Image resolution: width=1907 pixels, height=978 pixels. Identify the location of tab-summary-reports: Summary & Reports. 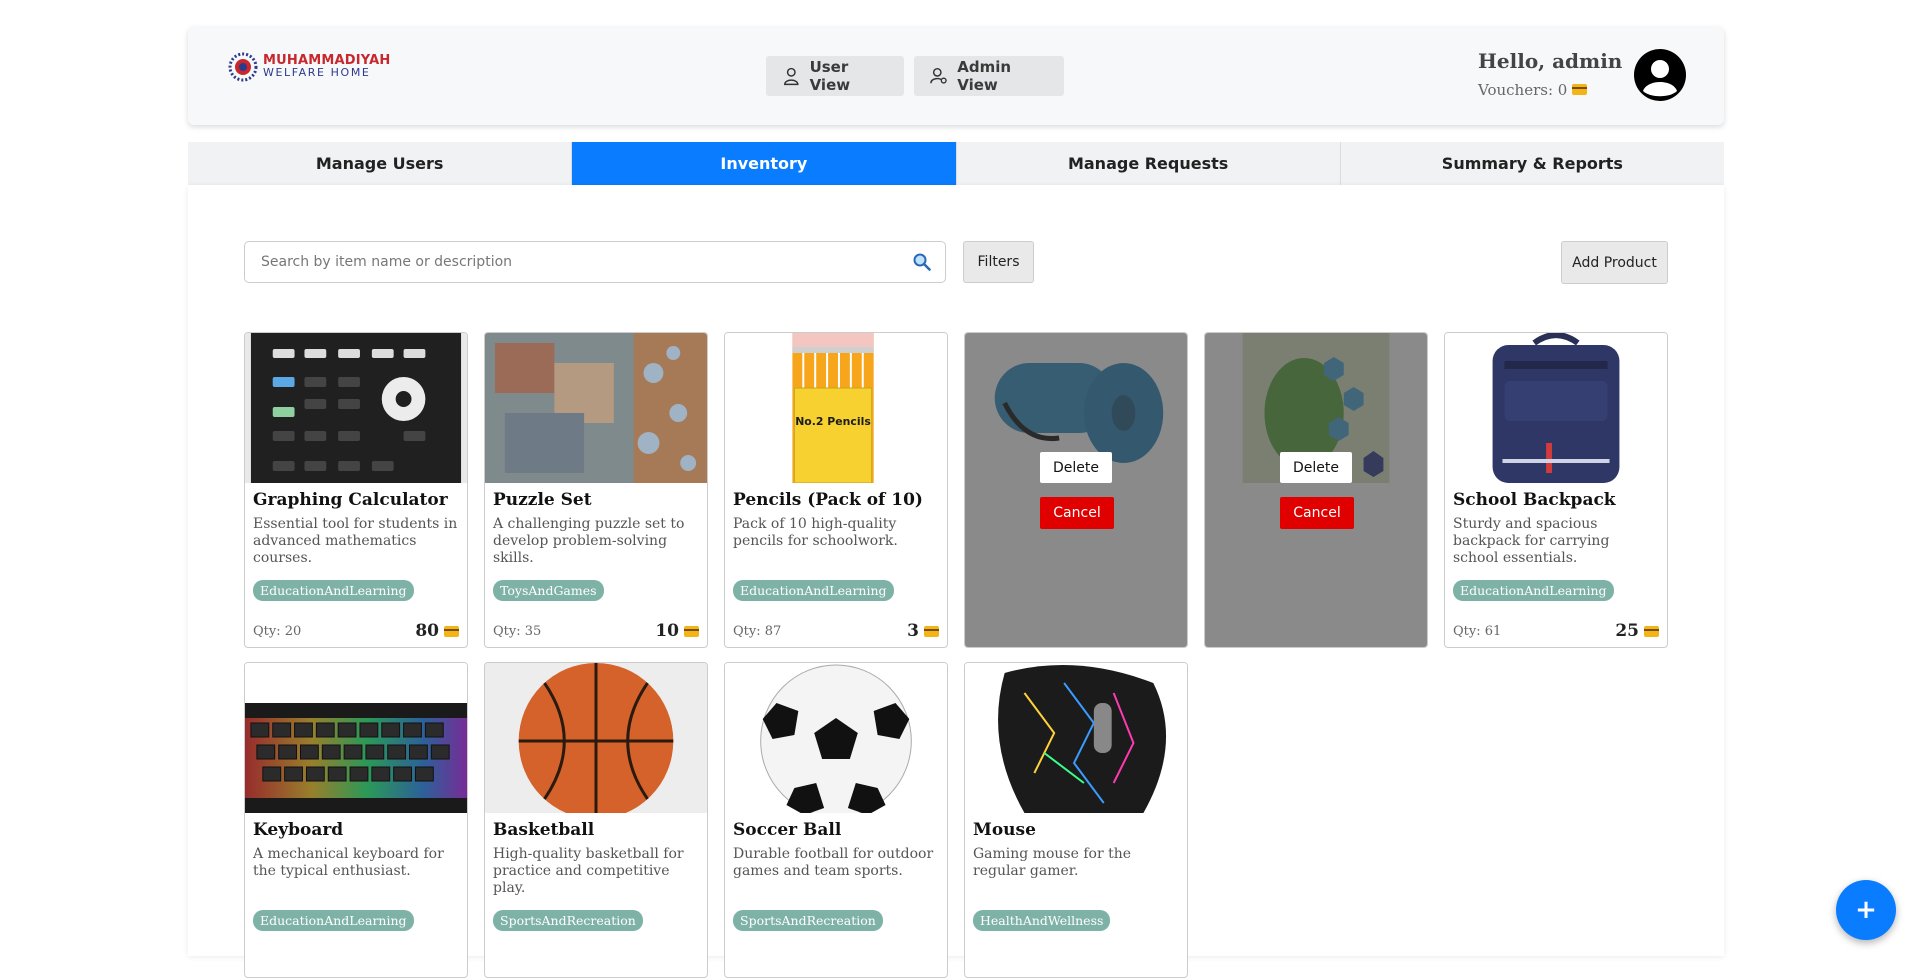
(1532, 163).